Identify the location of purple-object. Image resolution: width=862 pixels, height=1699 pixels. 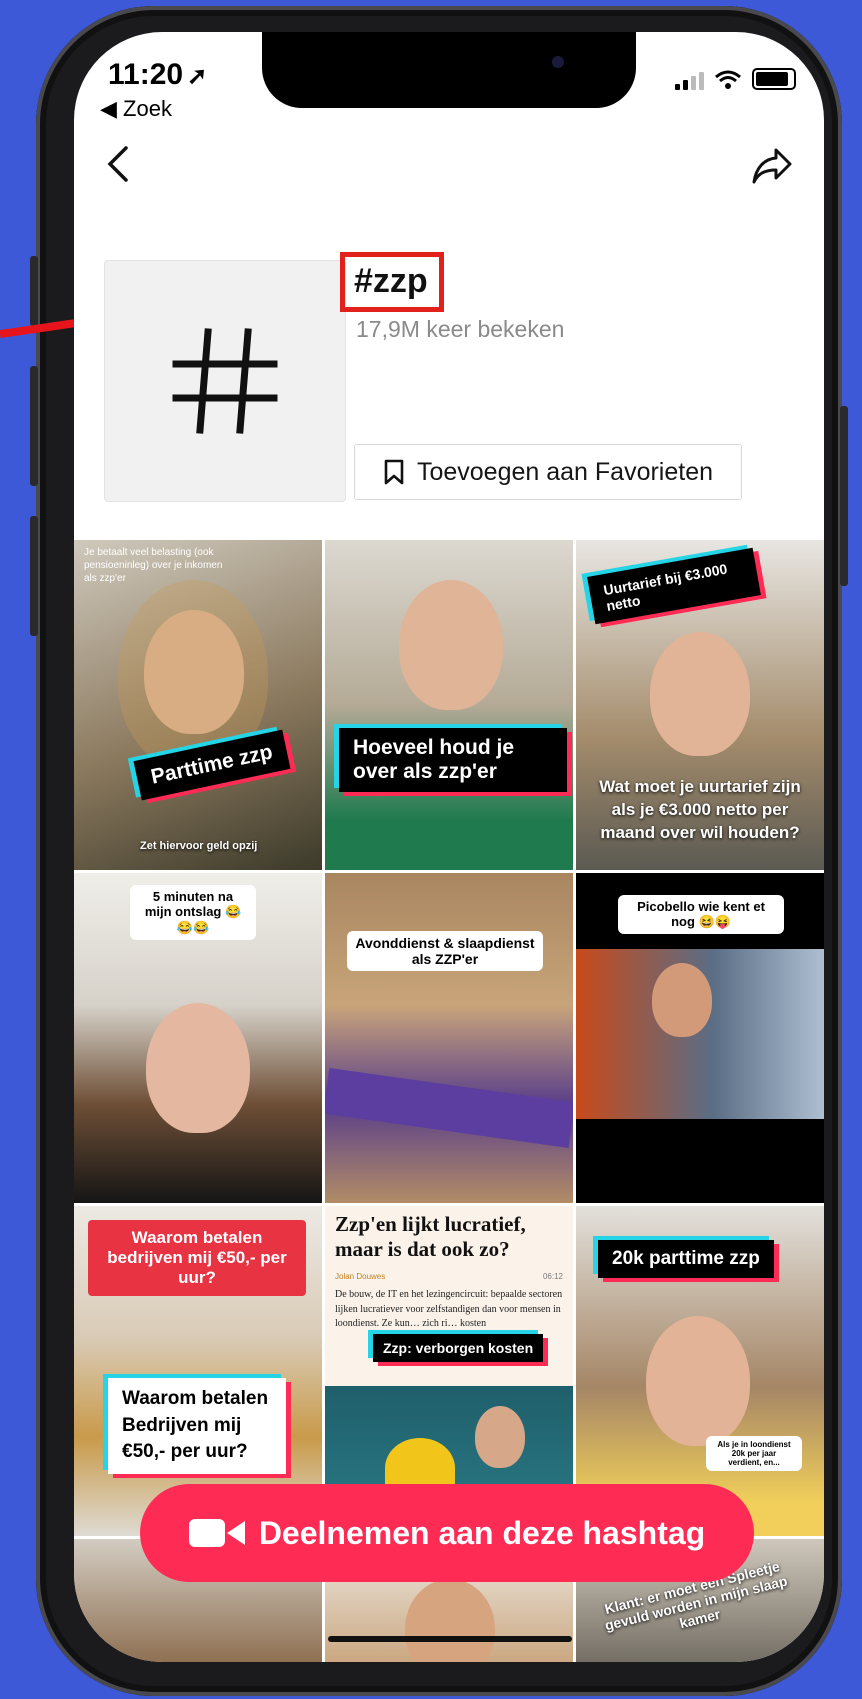
(449, 1108).